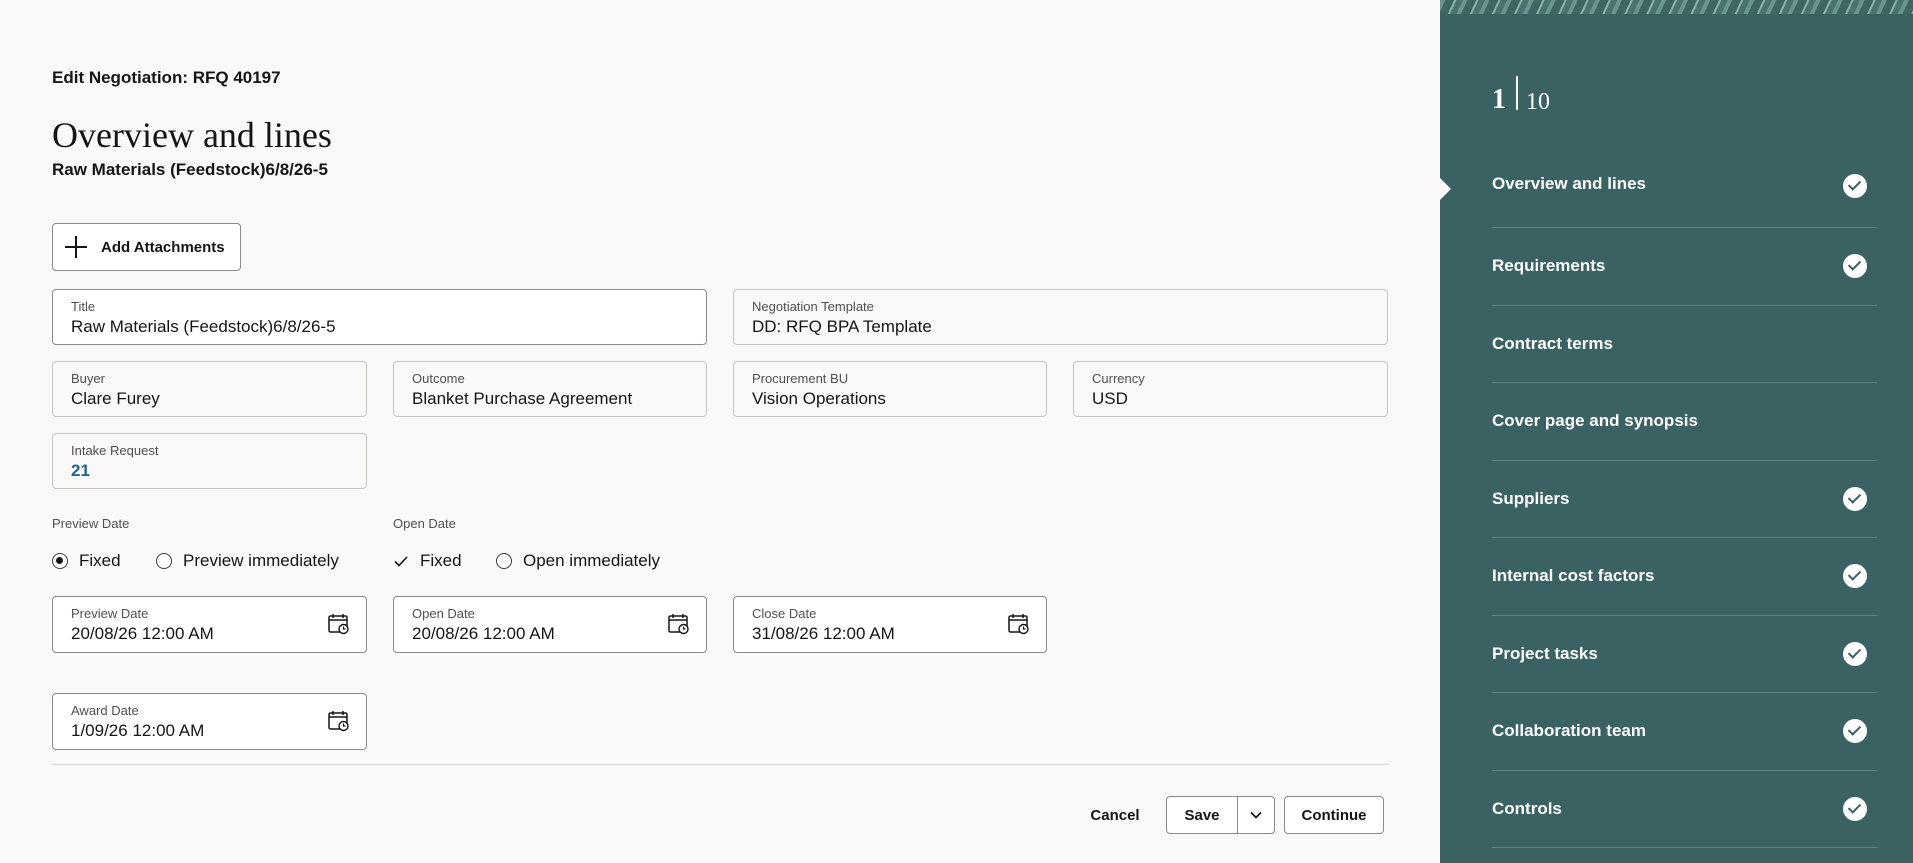 The height and width of the screenshot is (863, 1913). What do you see at coordinates (800, 378) in the screenshot?
I see `procurement-bu-label: Procurement BU` at bounding box center [800, 378].